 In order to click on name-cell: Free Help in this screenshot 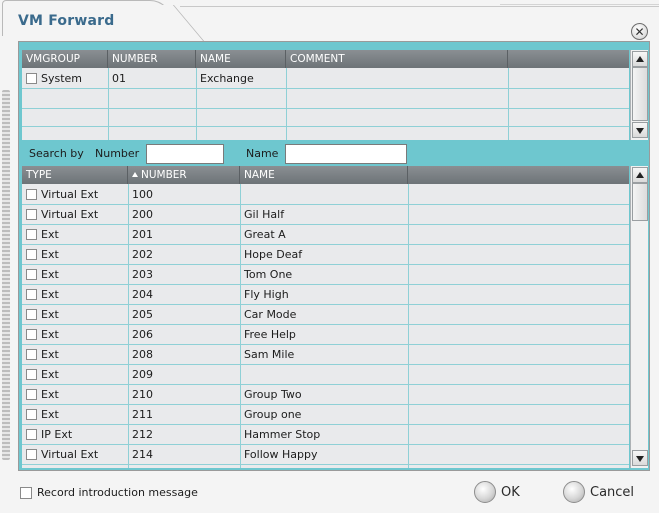, I will do `click(270, 334)`.